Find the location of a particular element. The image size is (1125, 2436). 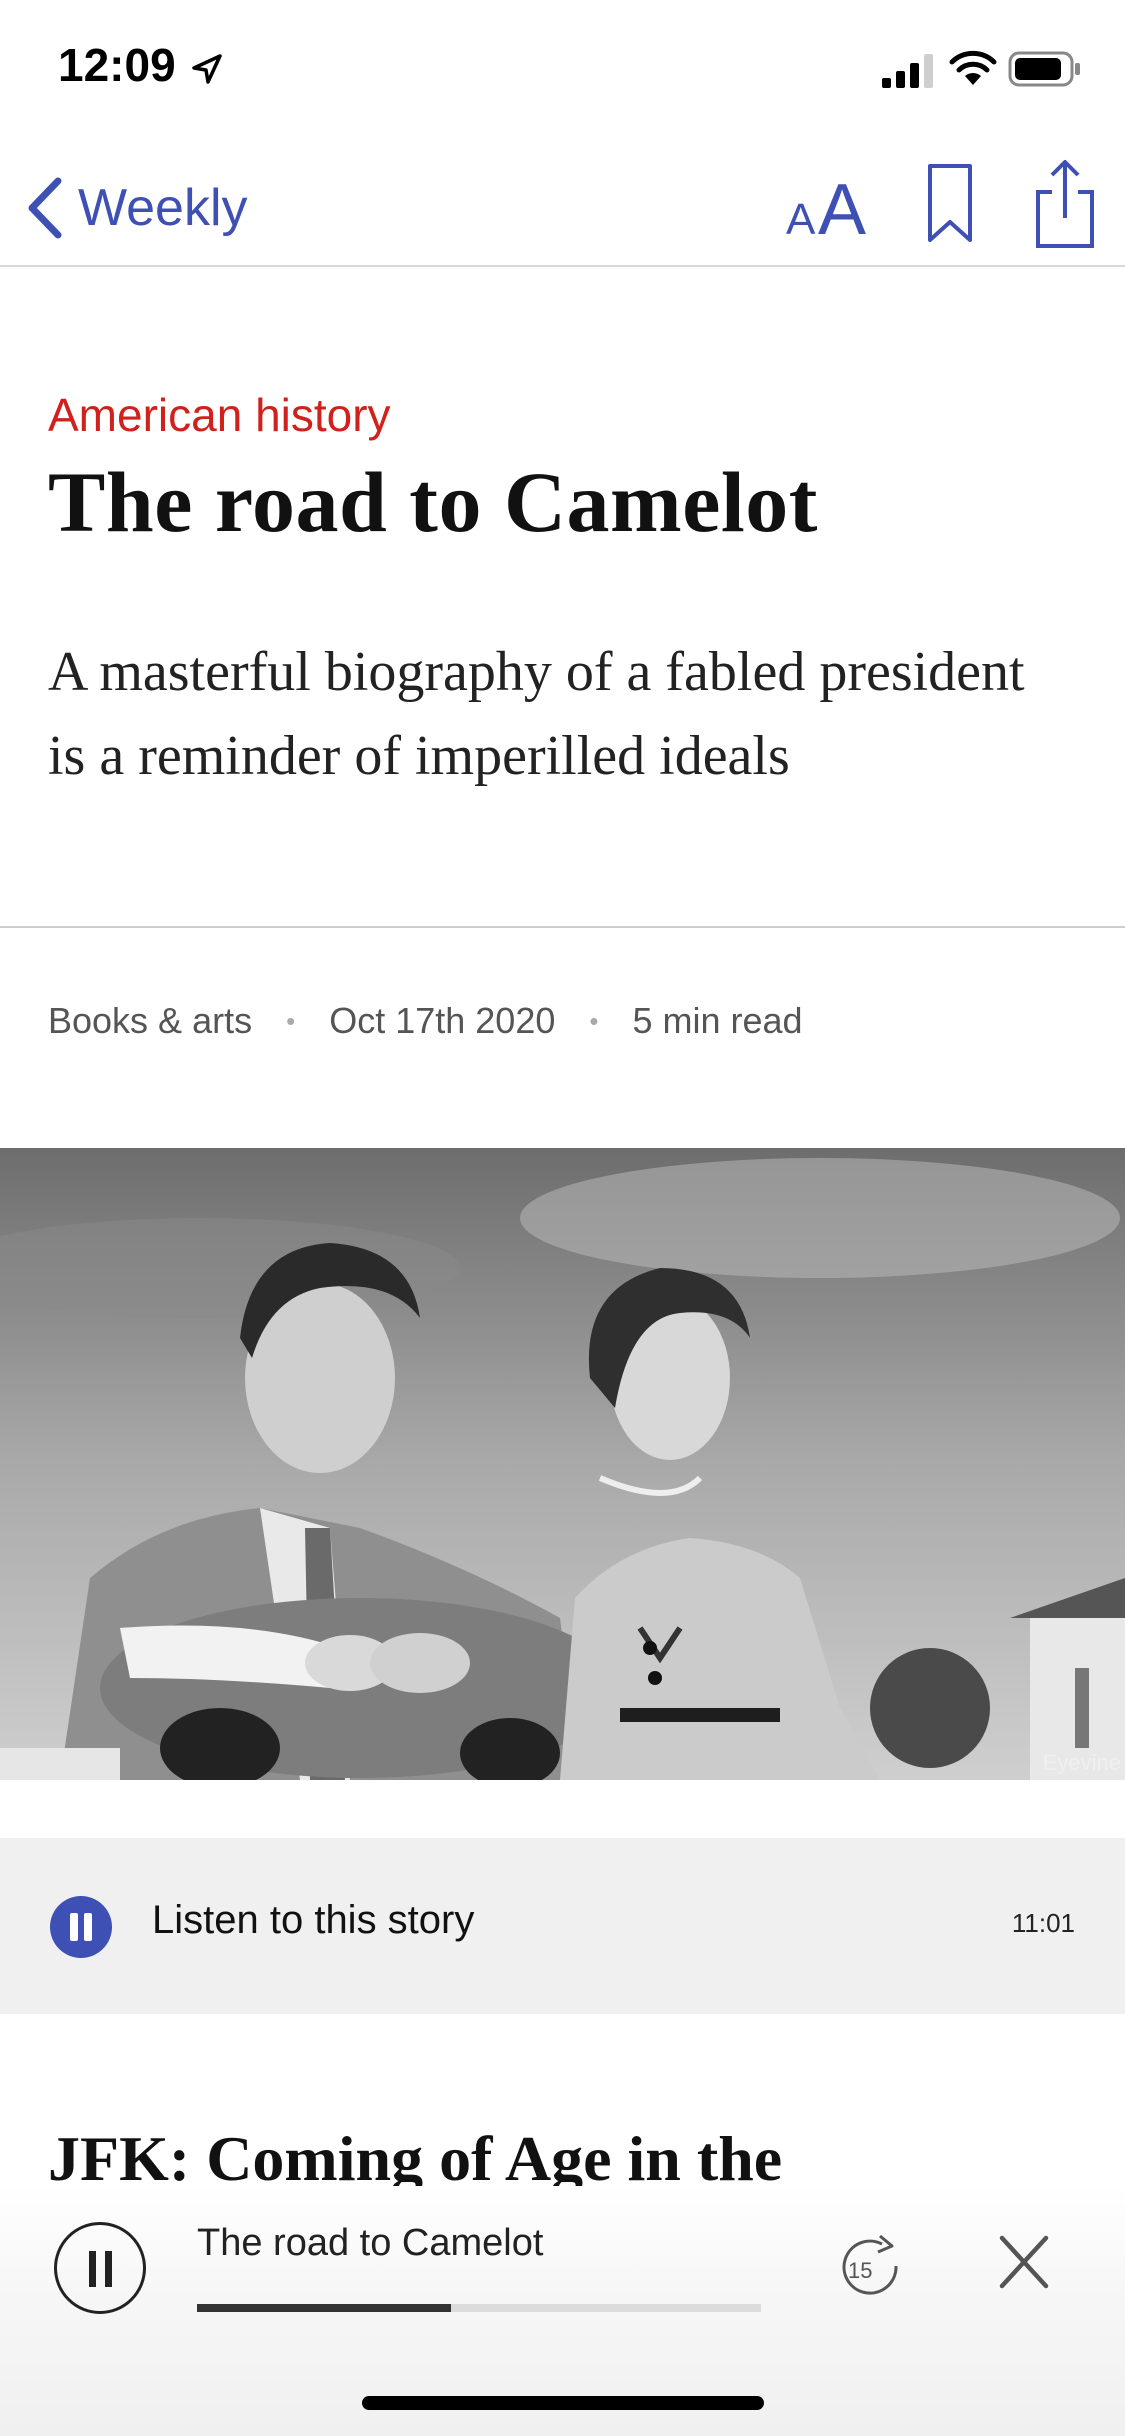

listen-duration: 11:01 is located at coordinates (1043, 1923).